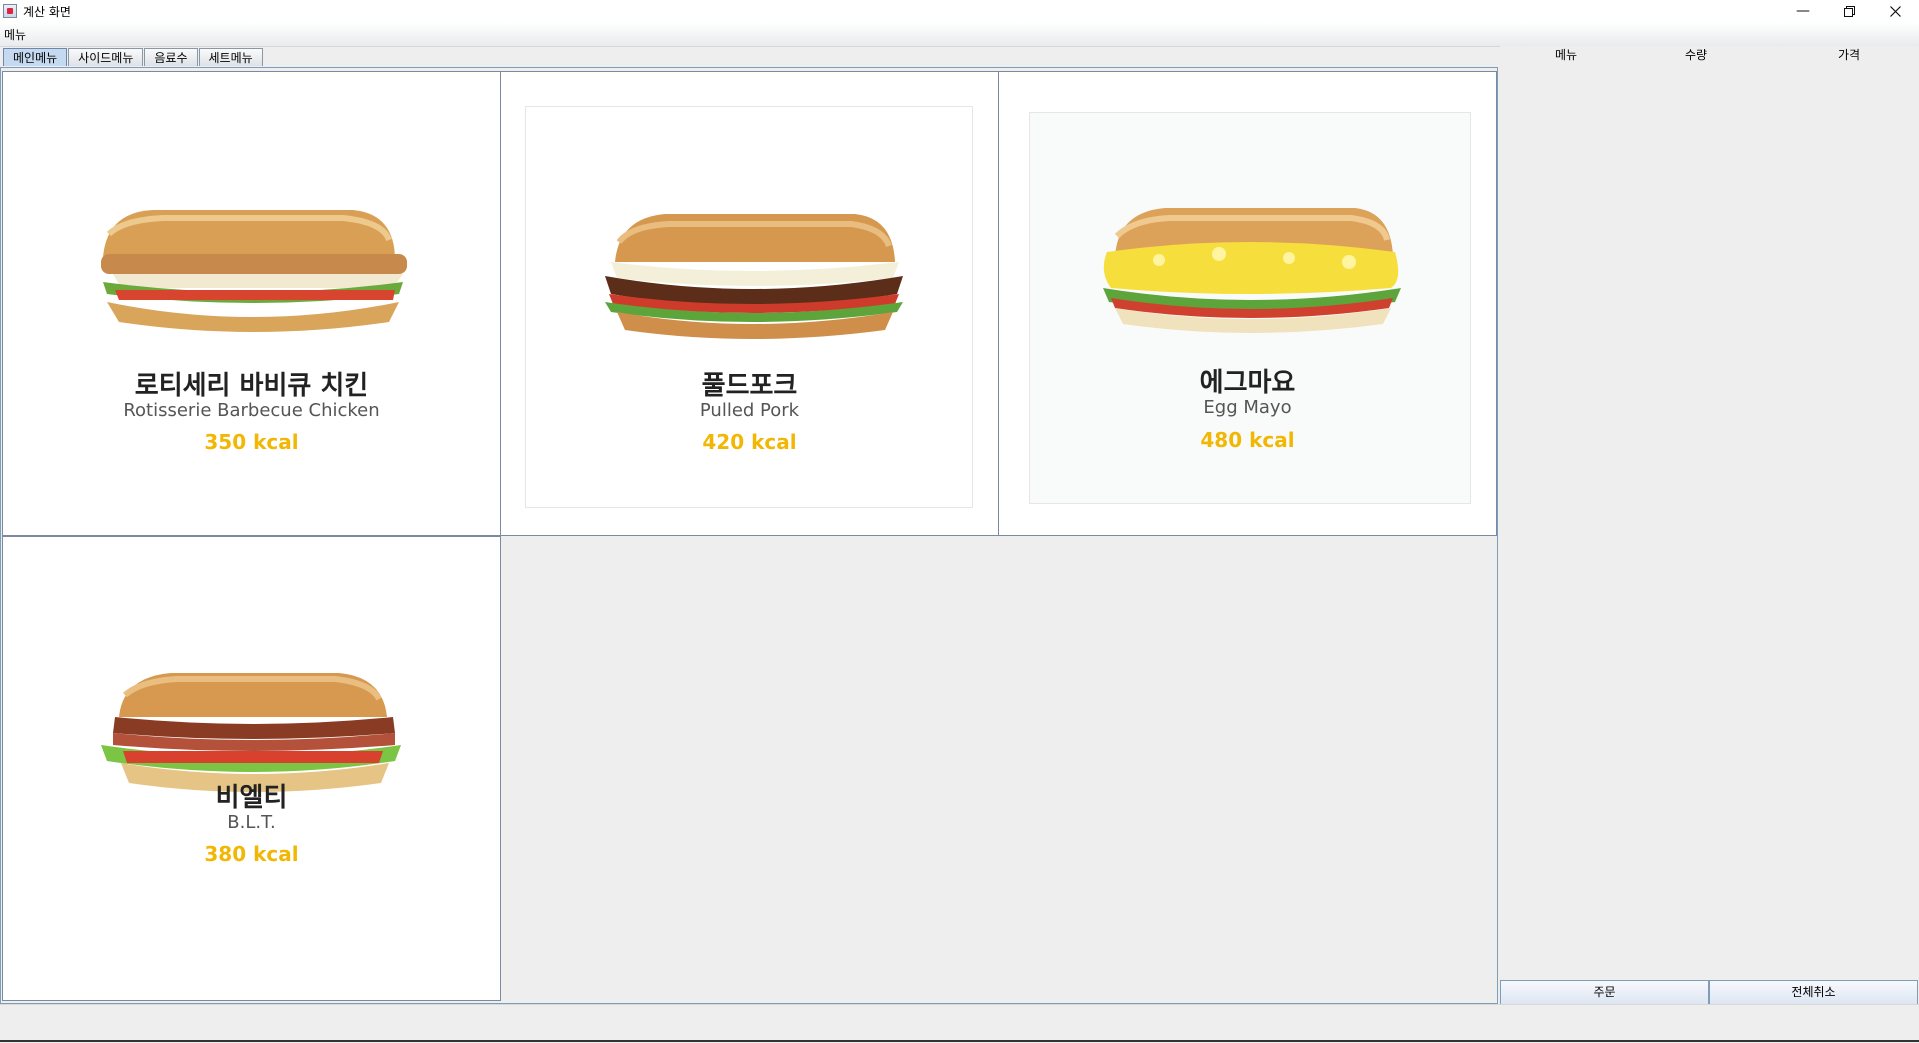 This screenshot has width=1919, height=1043. What do you see at coordinates (1813, 992) in the screenshot?
I see `cancel-all-button: 전체취소` at bounding box center [1813, 992].